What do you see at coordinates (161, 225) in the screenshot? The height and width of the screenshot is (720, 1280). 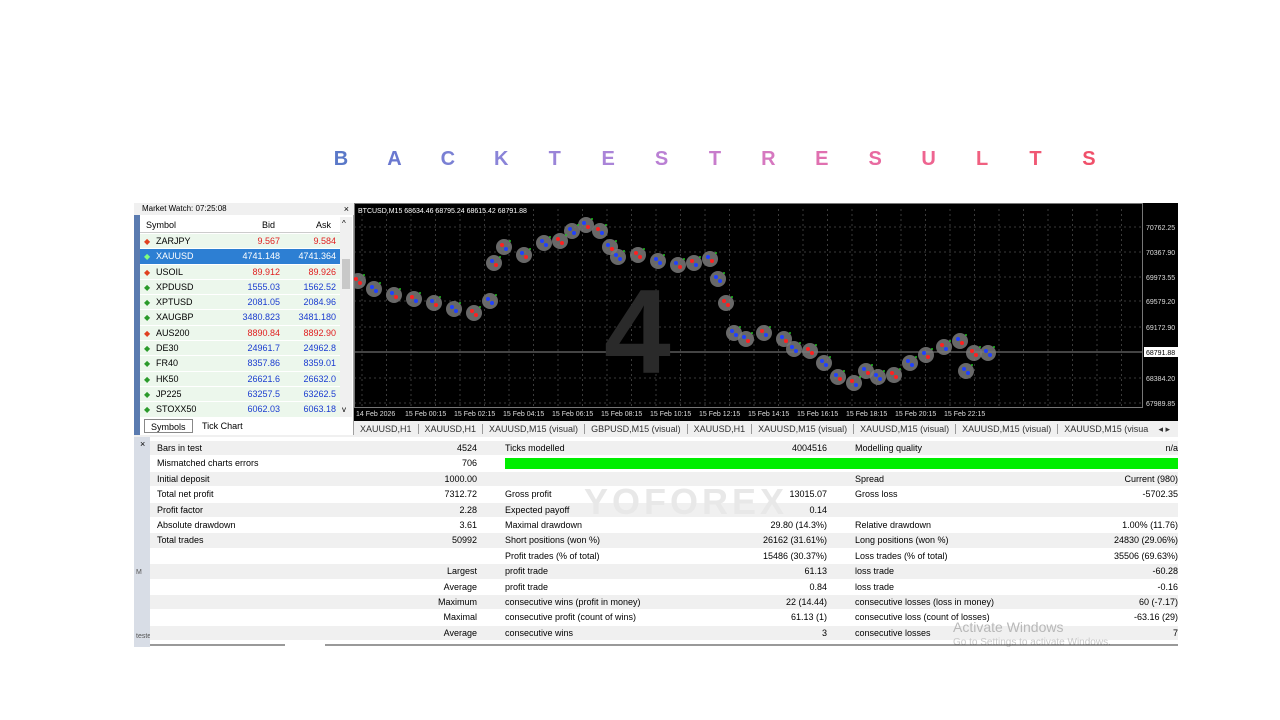 I see `column-symbol: Symbol` at bounding box center [161, 225].